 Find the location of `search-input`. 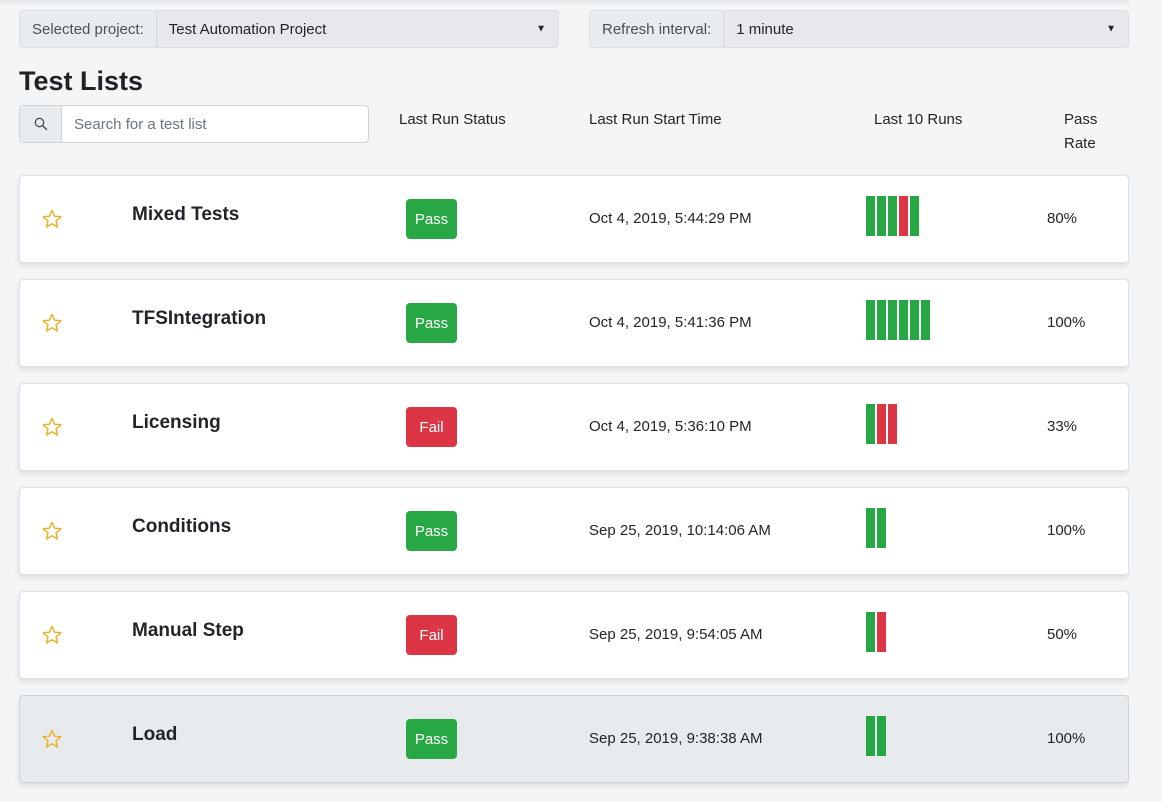

search-input is located at coordinates (215, 124).